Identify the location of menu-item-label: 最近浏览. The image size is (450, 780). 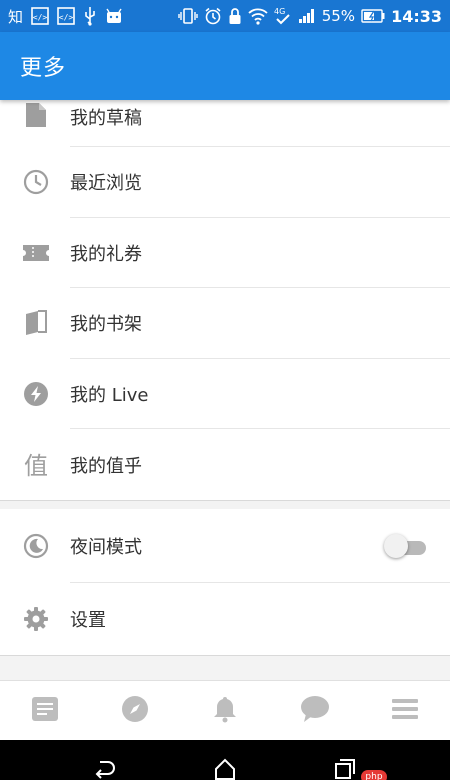
(106, 184).